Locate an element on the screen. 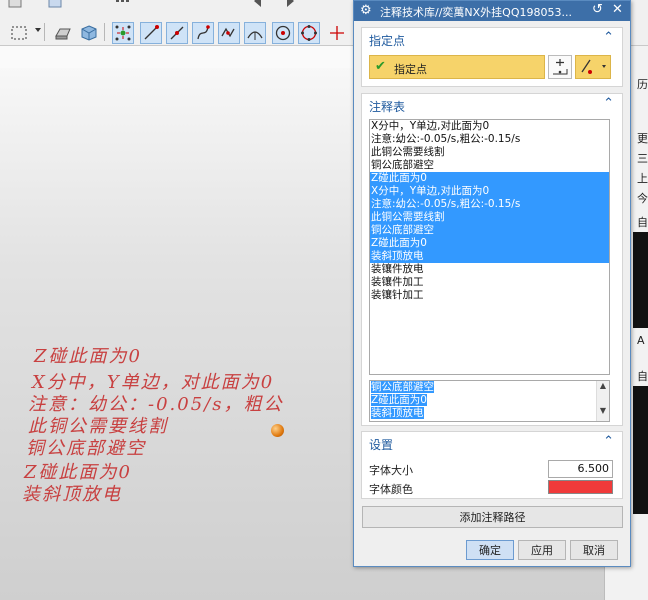  editor-scrollbar: ▲ ▼ is located at coordinates (602, 401).